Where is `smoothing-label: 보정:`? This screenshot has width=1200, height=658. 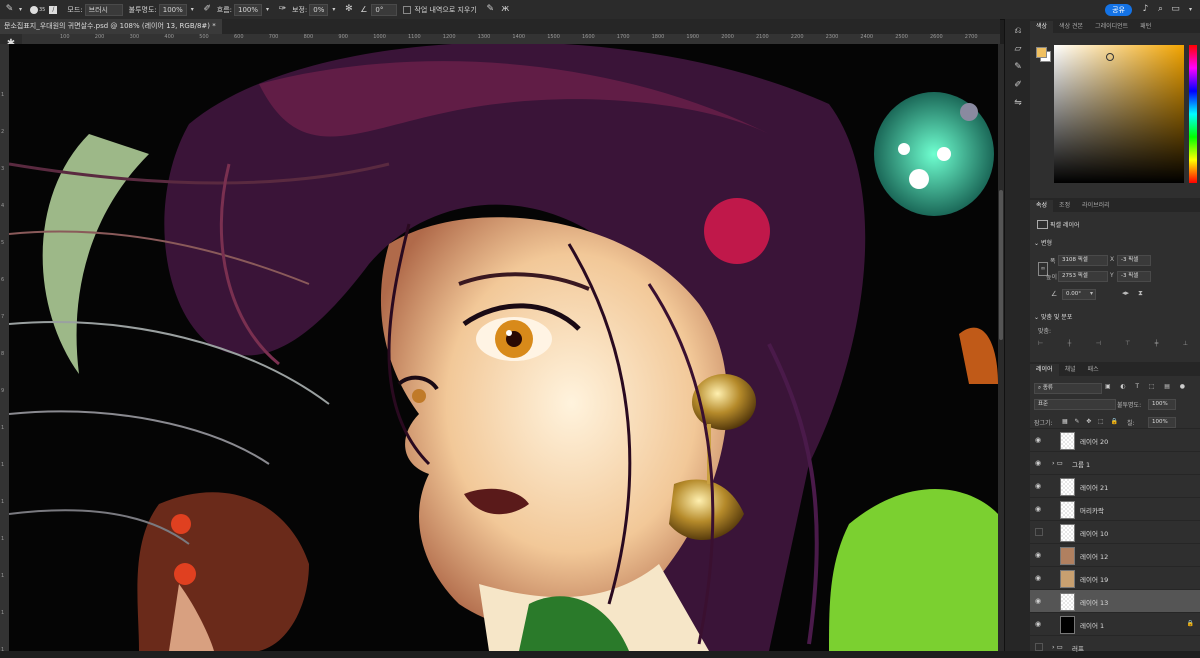 smoothing-label: 보정: is located at coordinates (299, 10).